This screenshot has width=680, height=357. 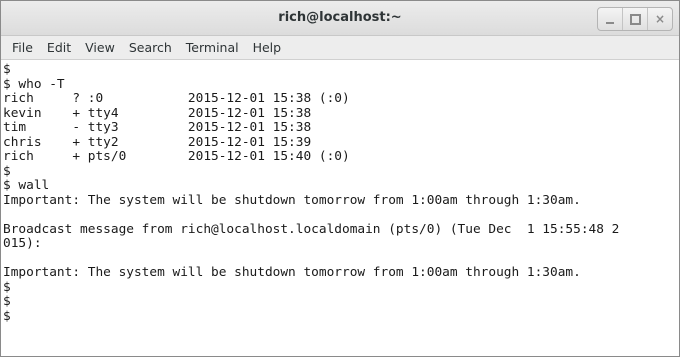 What do you see at coordinates (34, 84) in the screenshot?
I see `terminal-line: $ who -T` at bounding box center [34, 84].